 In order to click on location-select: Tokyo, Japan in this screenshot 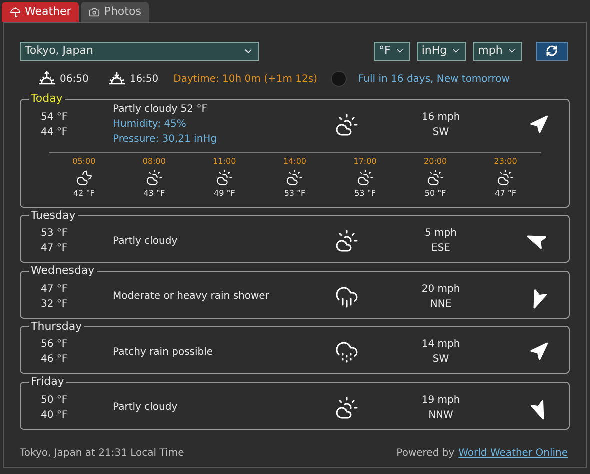, I will do `click(139, 51)`.